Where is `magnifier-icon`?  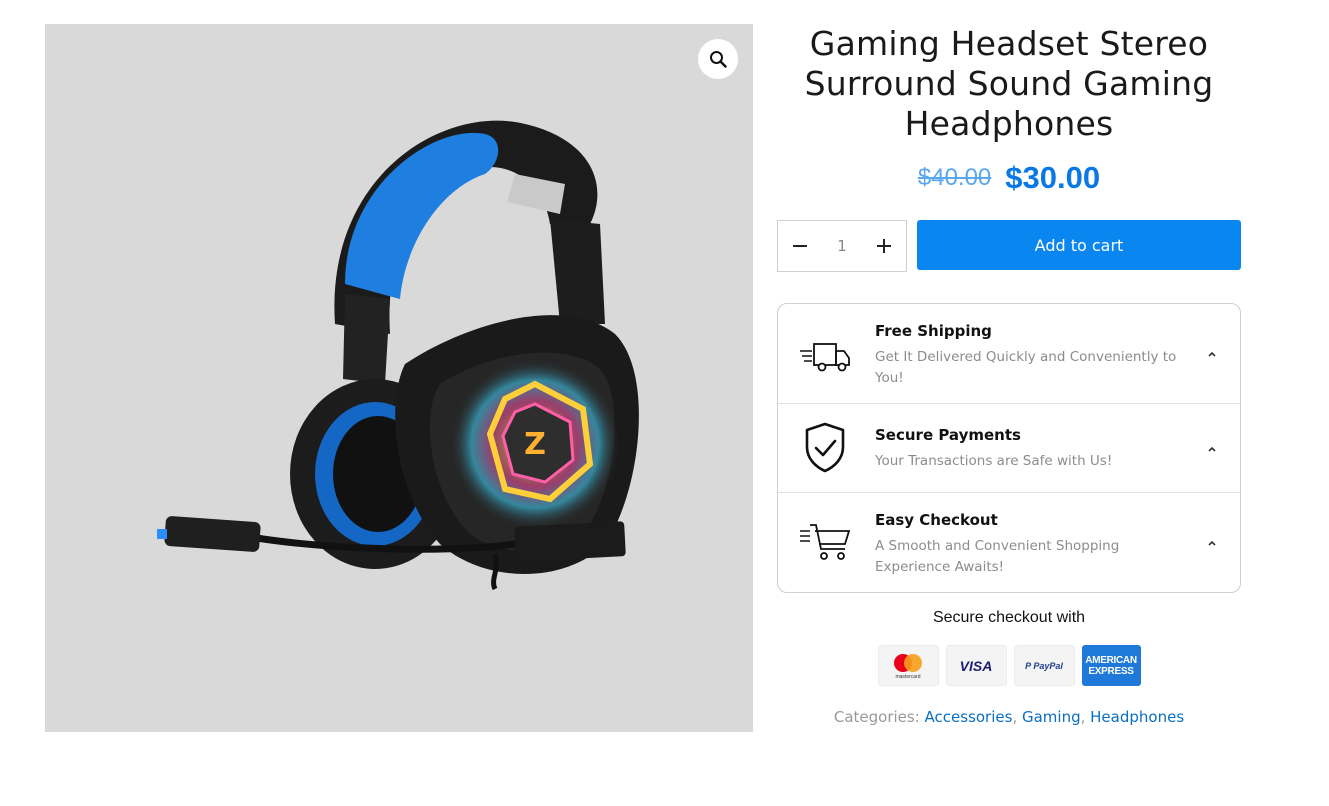 magnifier-icon is located at coordinates (718, 59).